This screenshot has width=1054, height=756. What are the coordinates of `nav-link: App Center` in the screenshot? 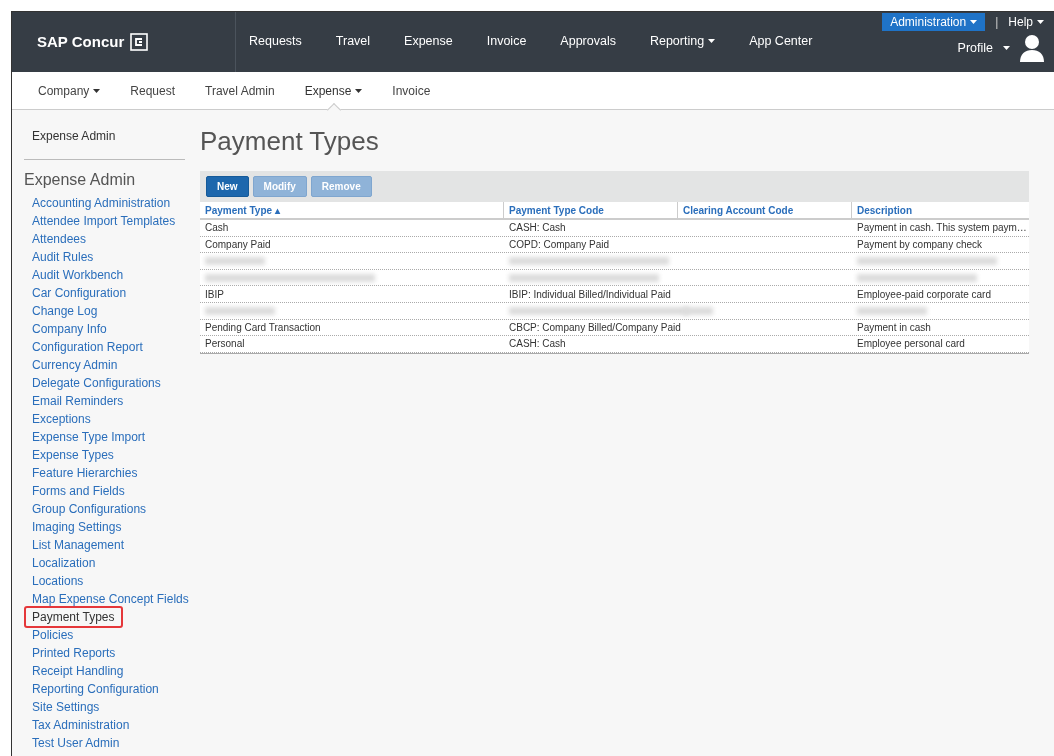 It's located at (781, 41).